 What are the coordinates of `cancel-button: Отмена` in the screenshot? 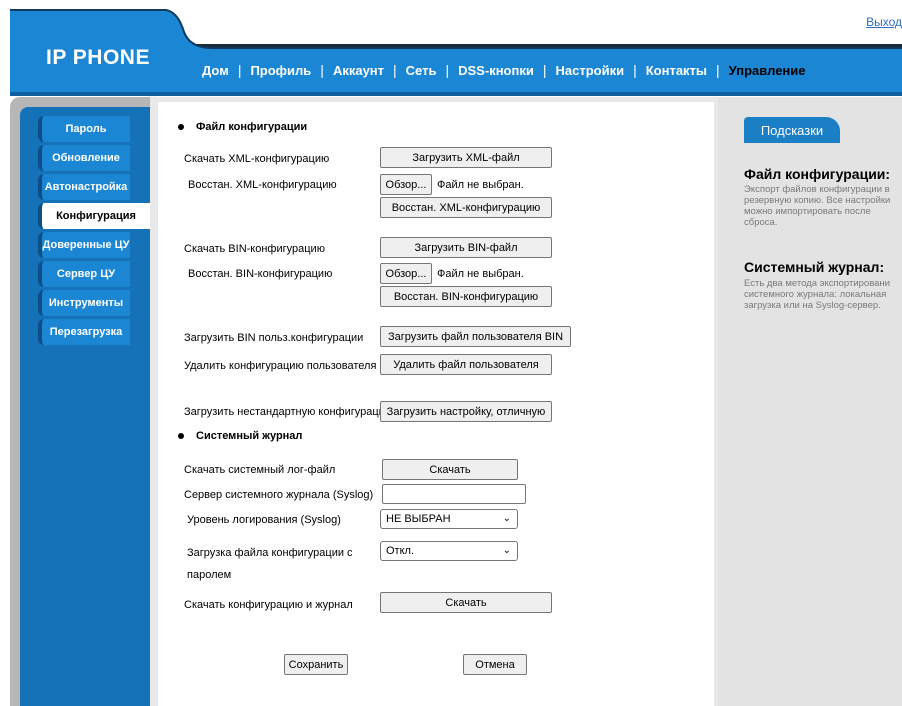 It's located at (495, 664).